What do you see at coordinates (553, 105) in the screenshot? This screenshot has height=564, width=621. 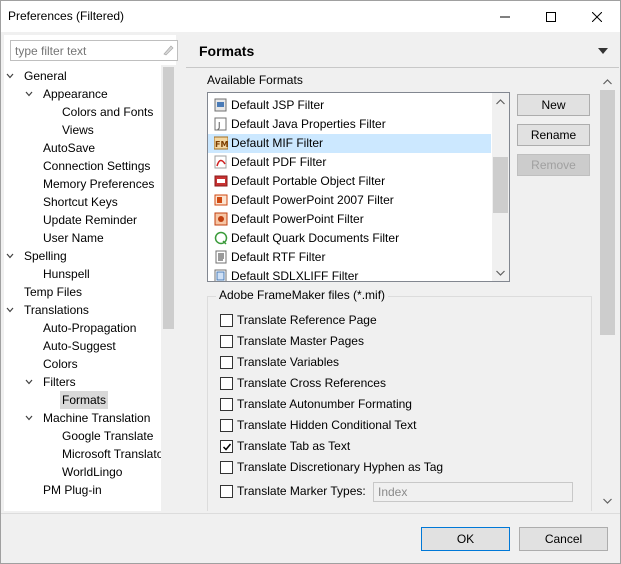 I see `new-button: New` at bounding box center [553, 105].